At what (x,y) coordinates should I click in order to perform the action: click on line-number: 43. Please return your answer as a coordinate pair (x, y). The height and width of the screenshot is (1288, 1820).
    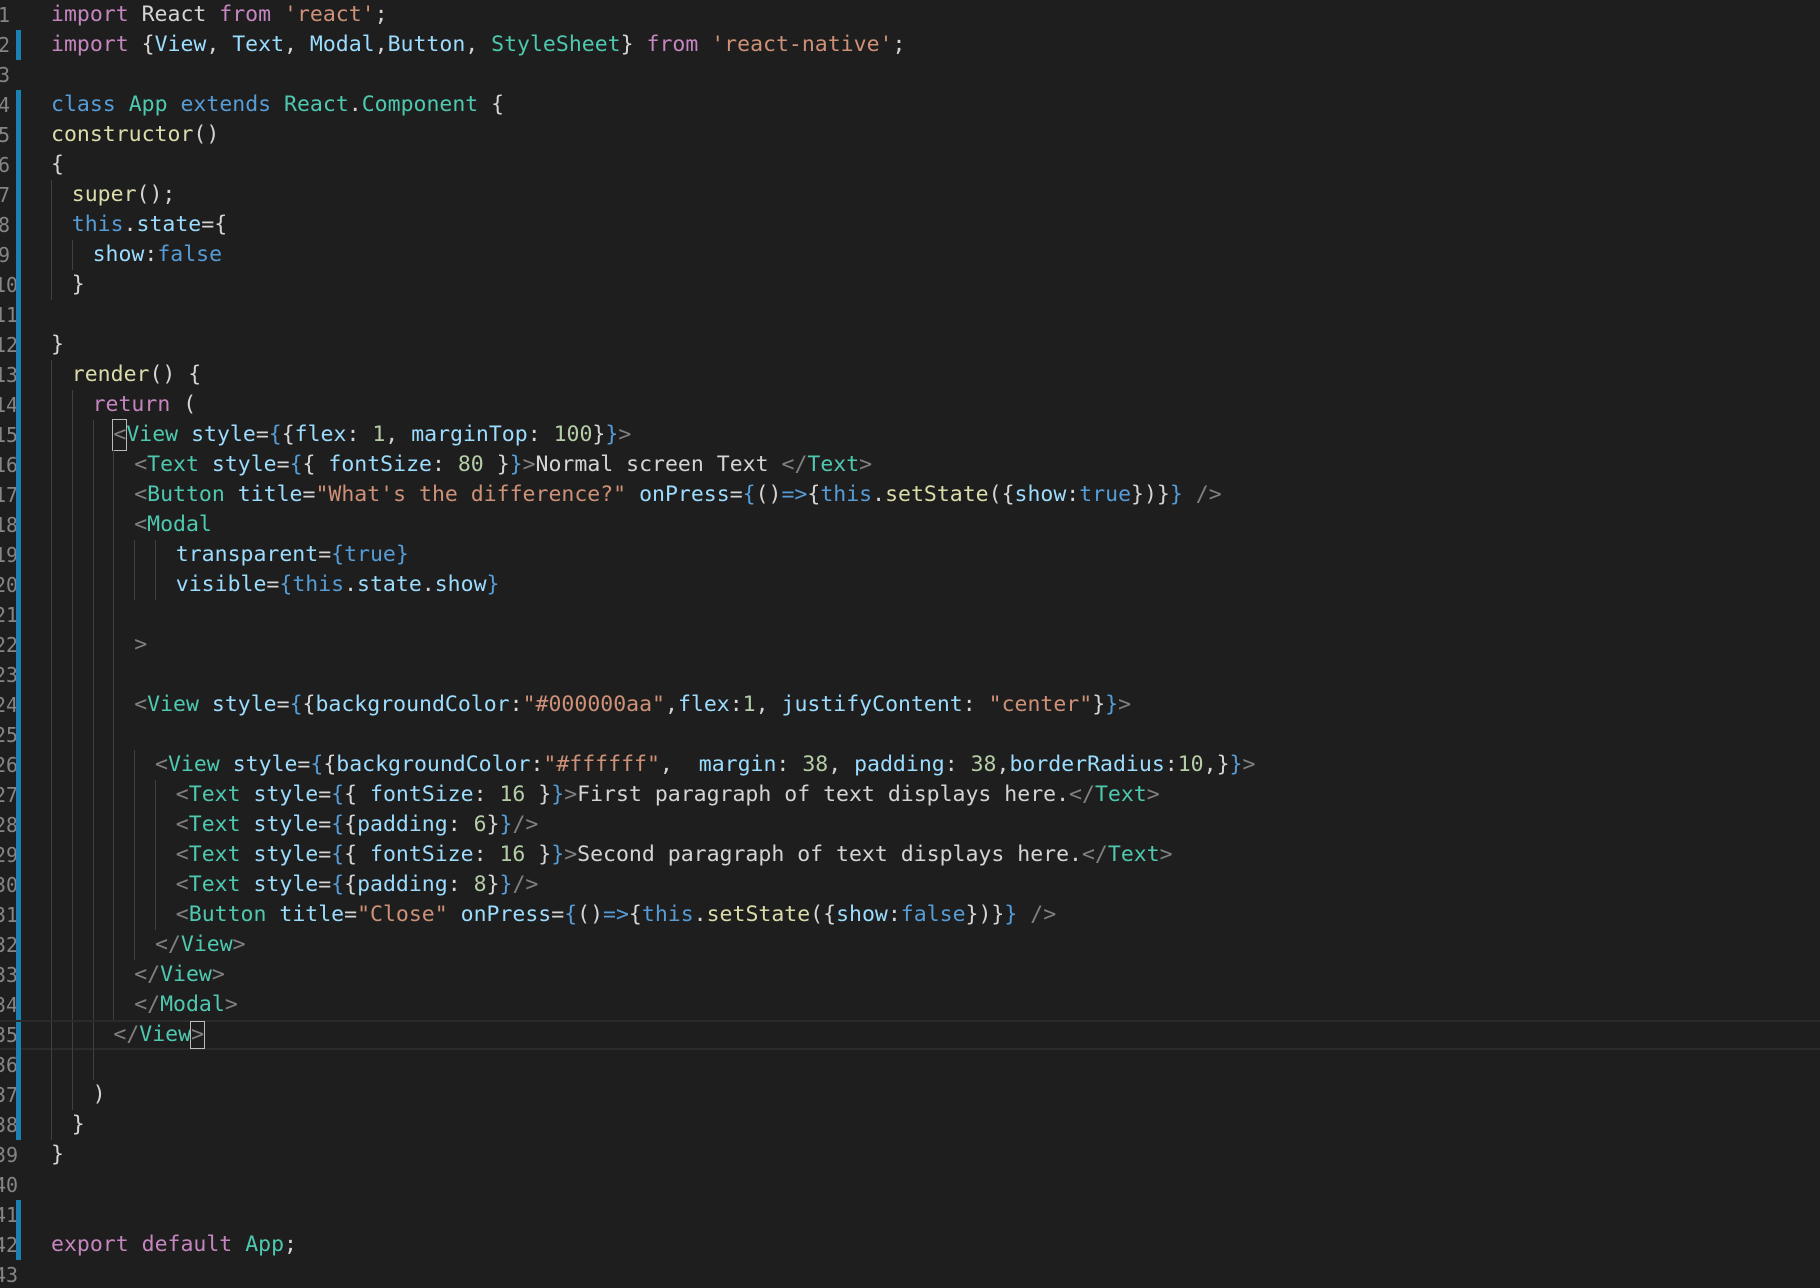
    Looking at the image, I should click on (9, 1275).